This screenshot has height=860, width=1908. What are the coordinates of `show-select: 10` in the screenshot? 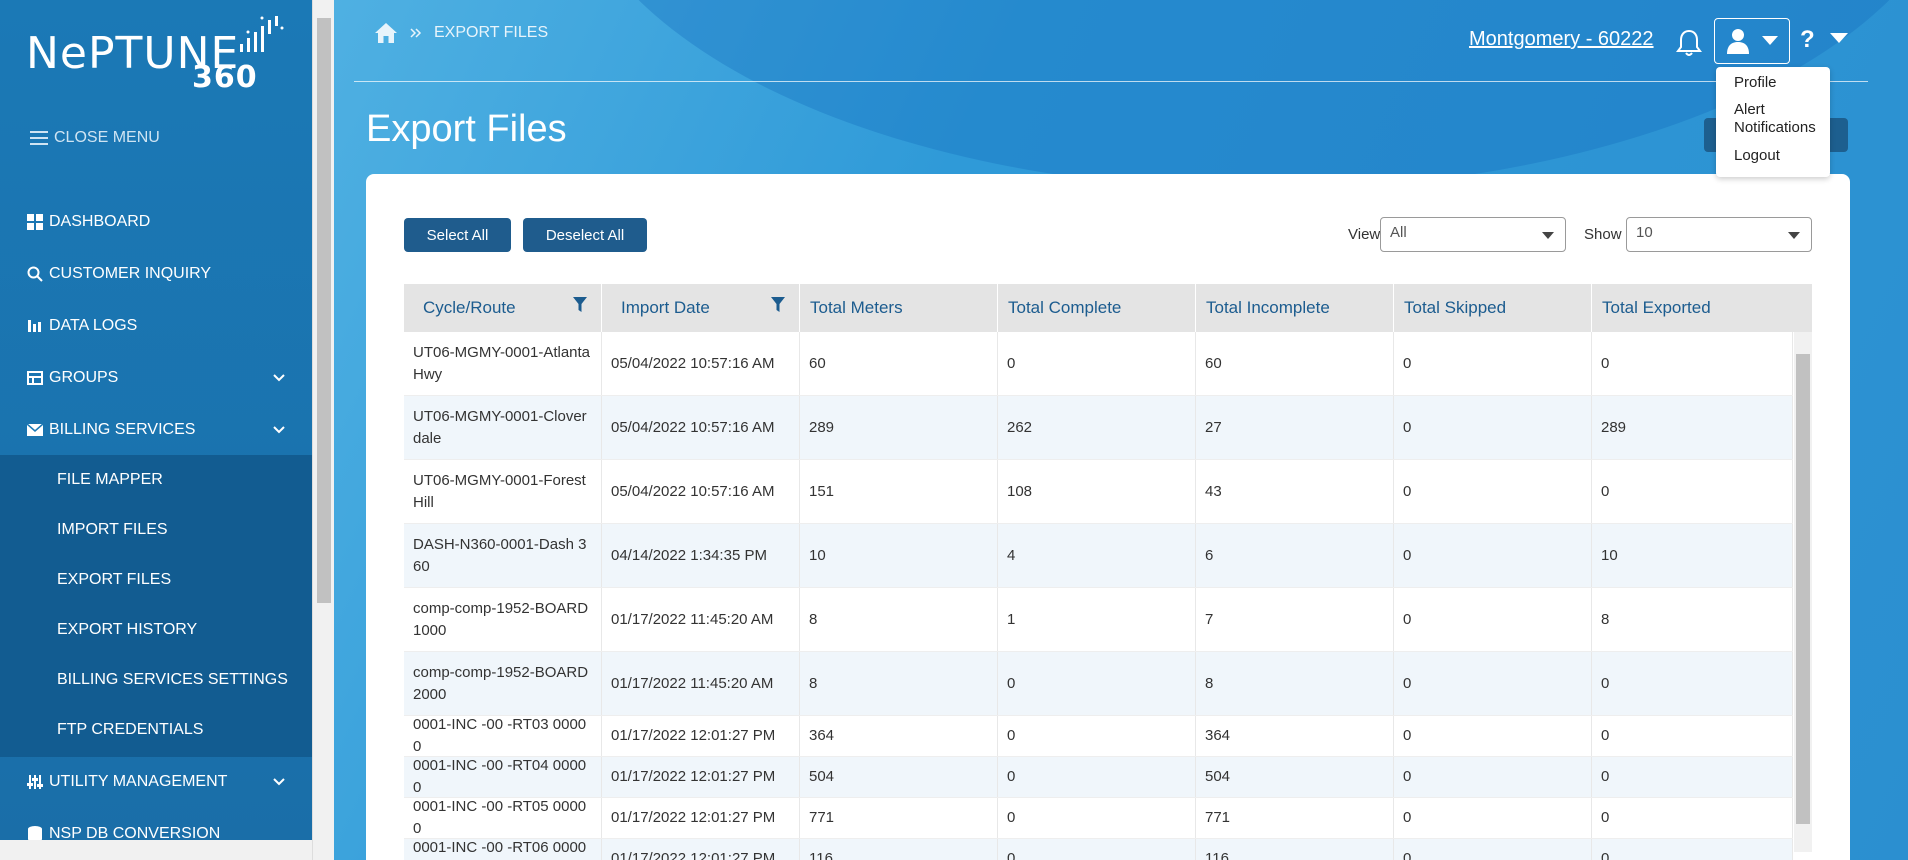 It's located at (1719, 234).